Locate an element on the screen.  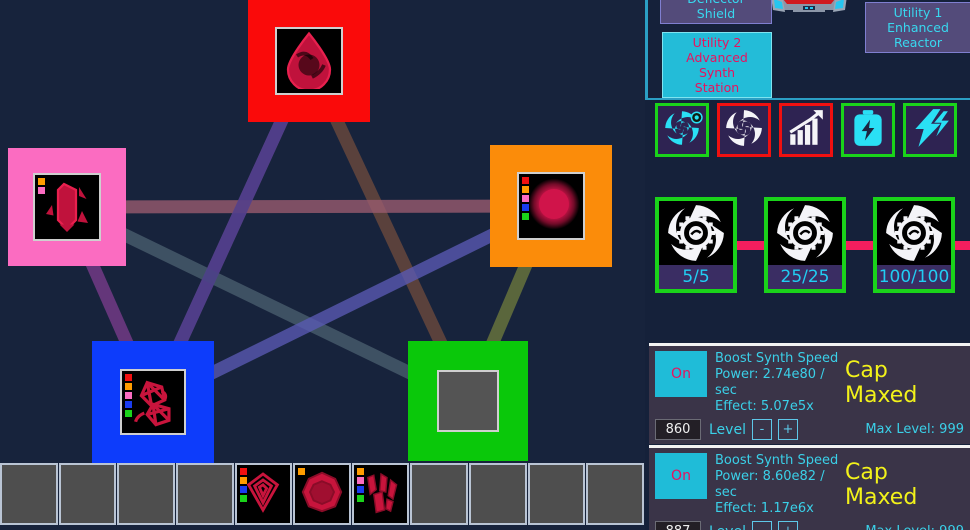
ability-icon-strip is located at coordinates (806, 130).